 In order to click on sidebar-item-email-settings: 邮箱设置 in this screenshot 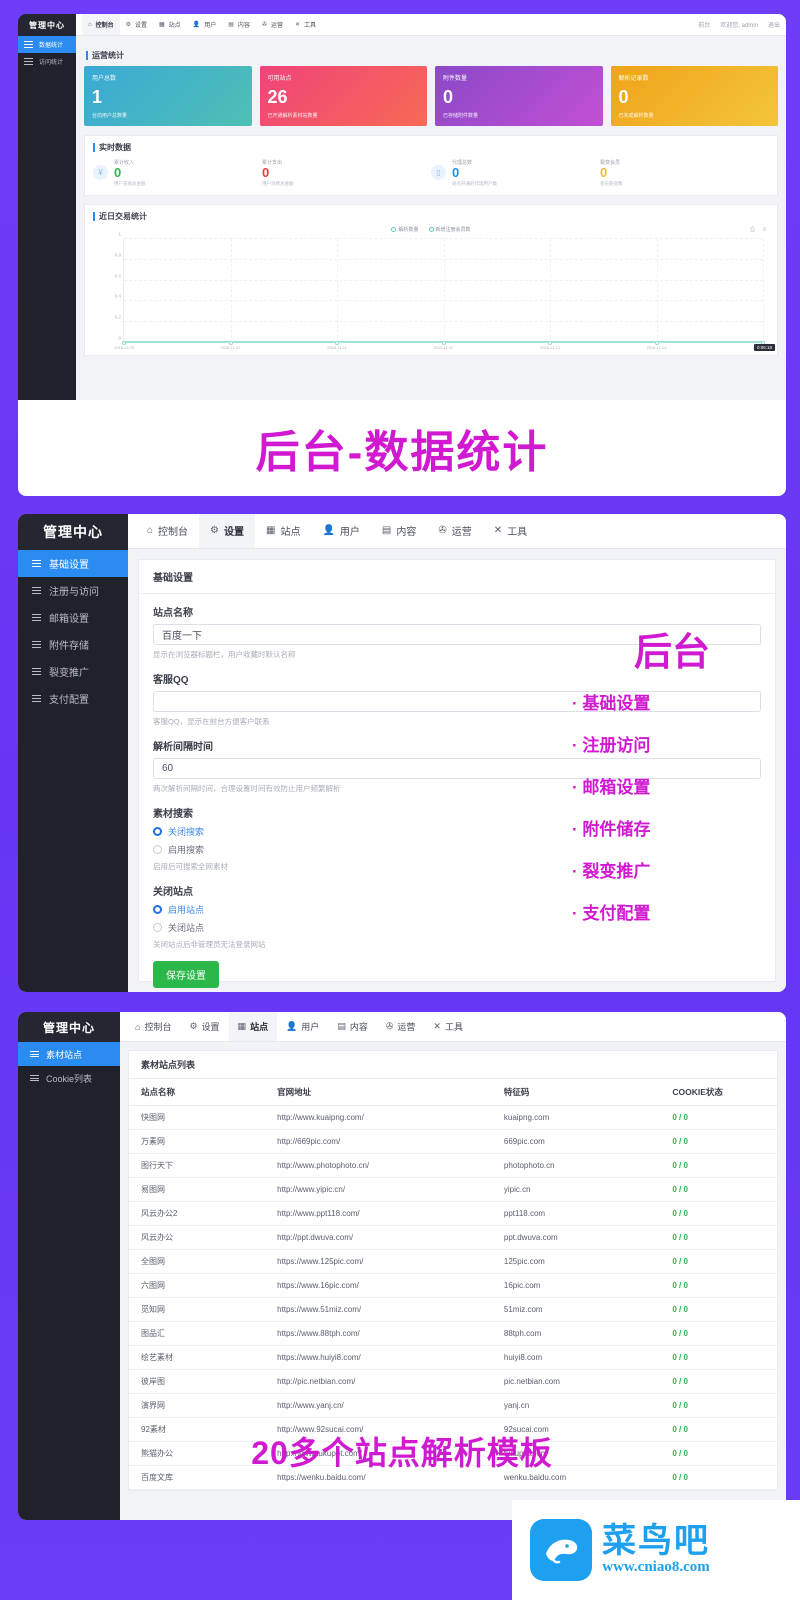, I will do `click(73, 617)`.